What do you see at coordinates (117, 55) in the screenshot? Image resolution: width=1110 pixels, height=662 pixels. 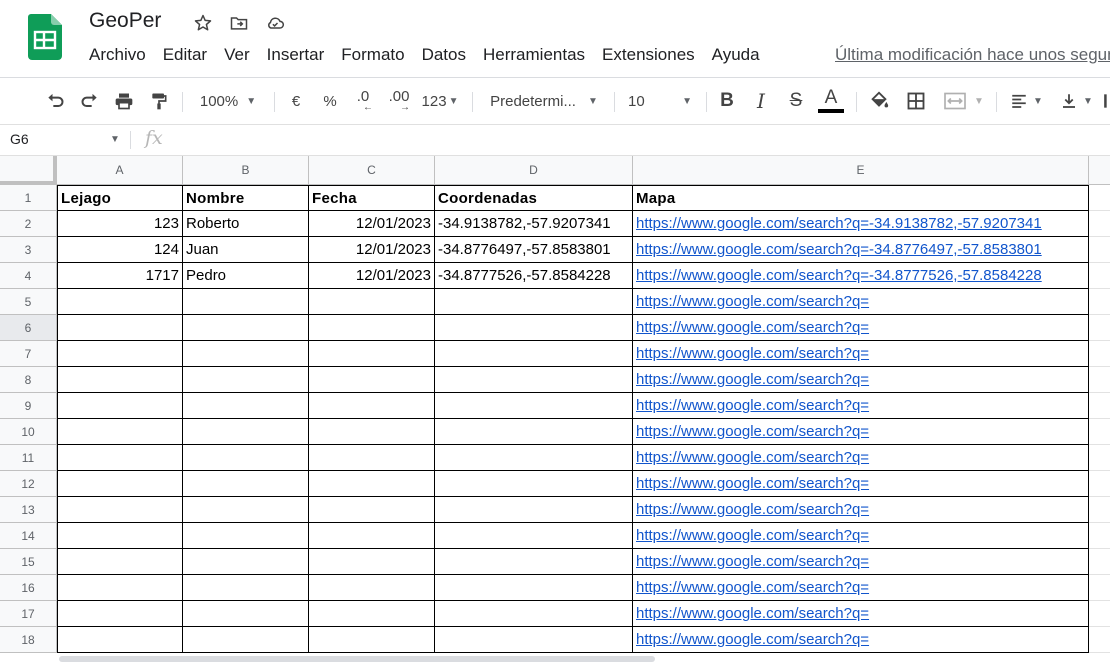 I see `menu-archivo: Archivo` at bounding box center [117, 55].